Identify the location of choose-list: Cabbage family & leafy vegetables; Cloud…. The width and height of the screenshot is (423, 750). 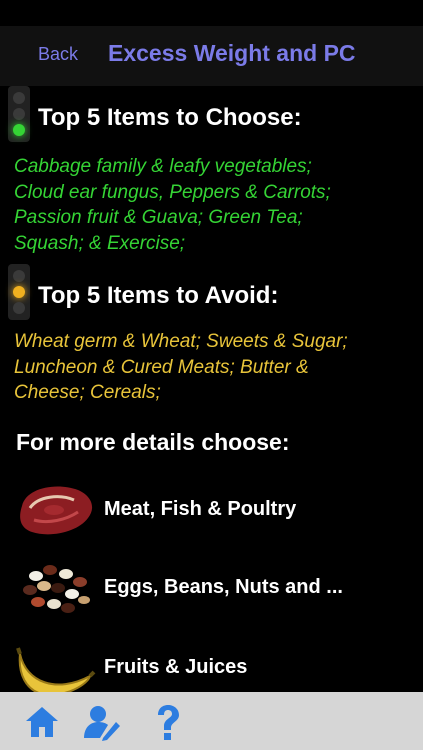
(214, 205).